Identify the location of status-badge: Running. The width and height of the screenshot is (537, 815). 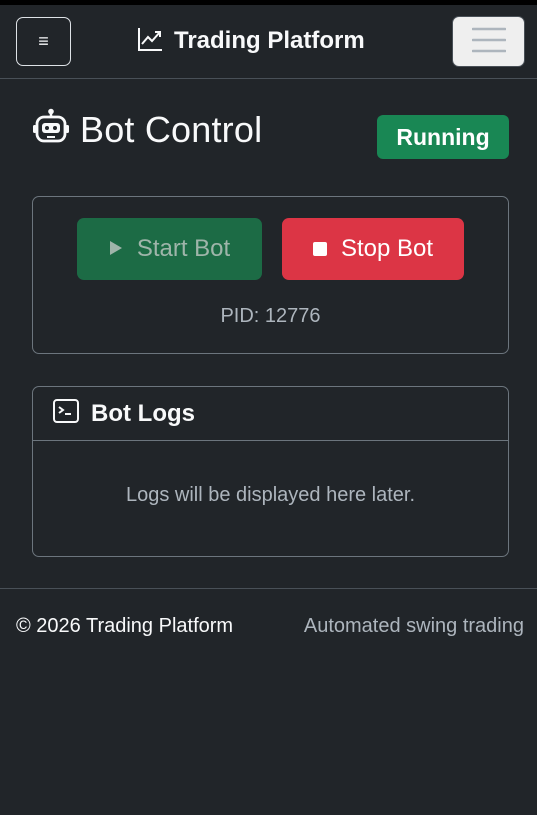
(443, 137).